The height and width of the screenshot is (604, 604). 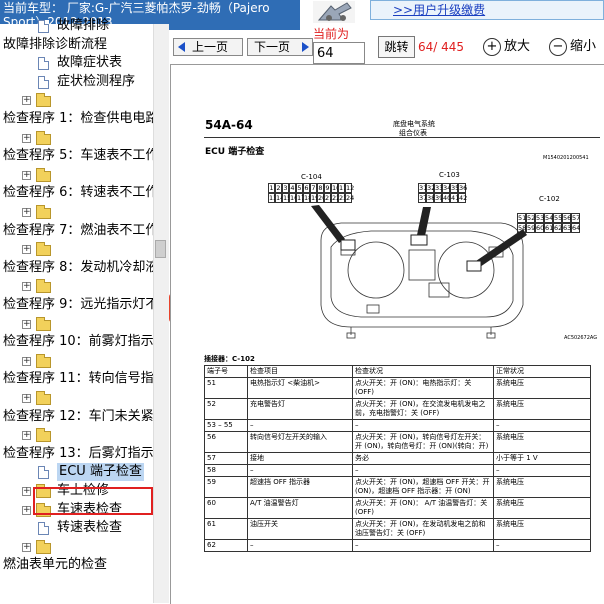 I want to click on table-row: 62– – –, so click(x=397, y=545).